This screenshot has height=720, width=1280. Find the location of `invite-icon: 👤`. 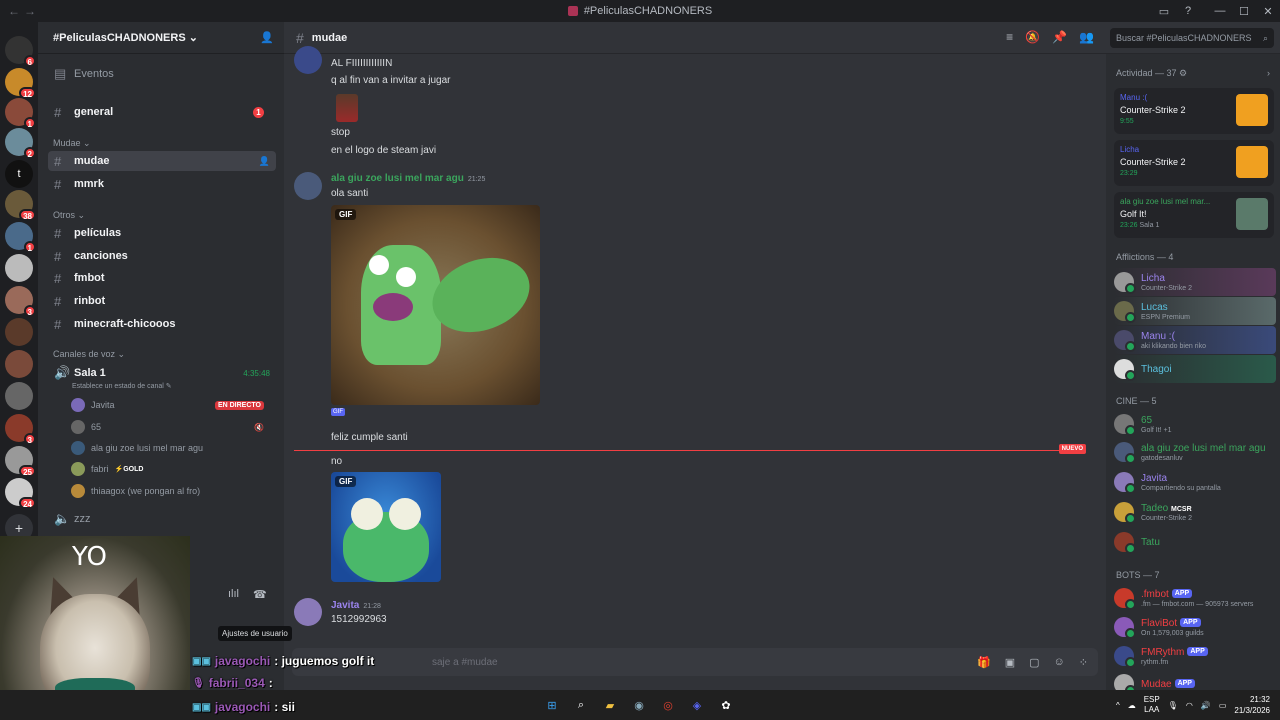

invite-icon: 👤 is located at coordinates (264, 161).